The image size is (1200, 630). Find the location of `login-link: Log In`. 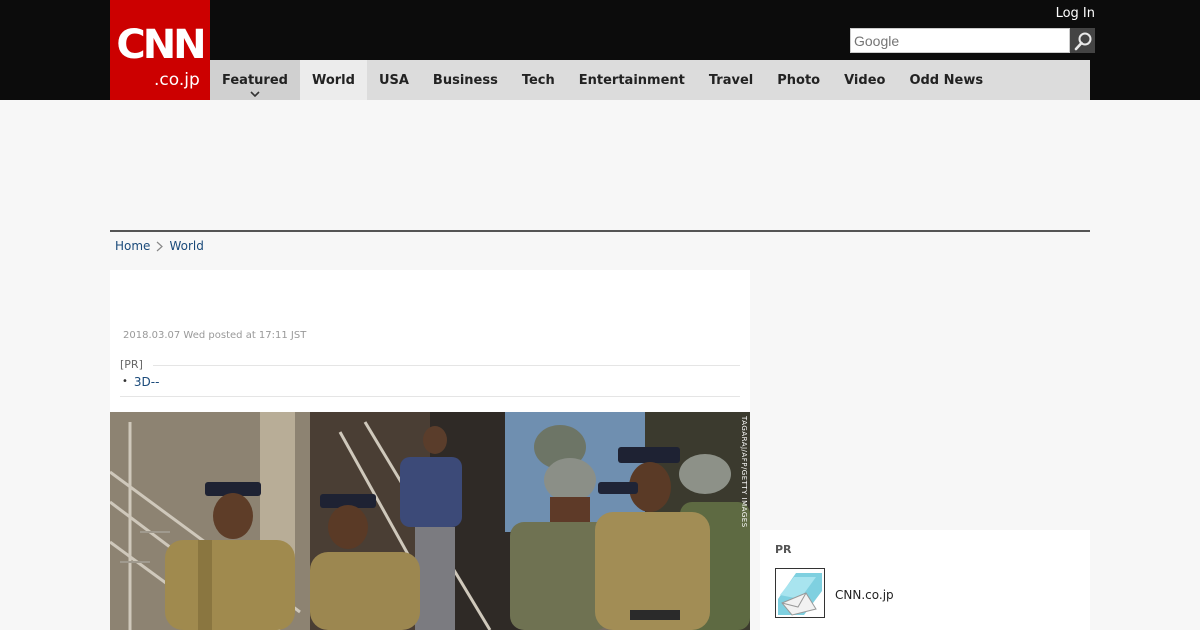

login-link: Log In is located at coordinates (1075, 14).